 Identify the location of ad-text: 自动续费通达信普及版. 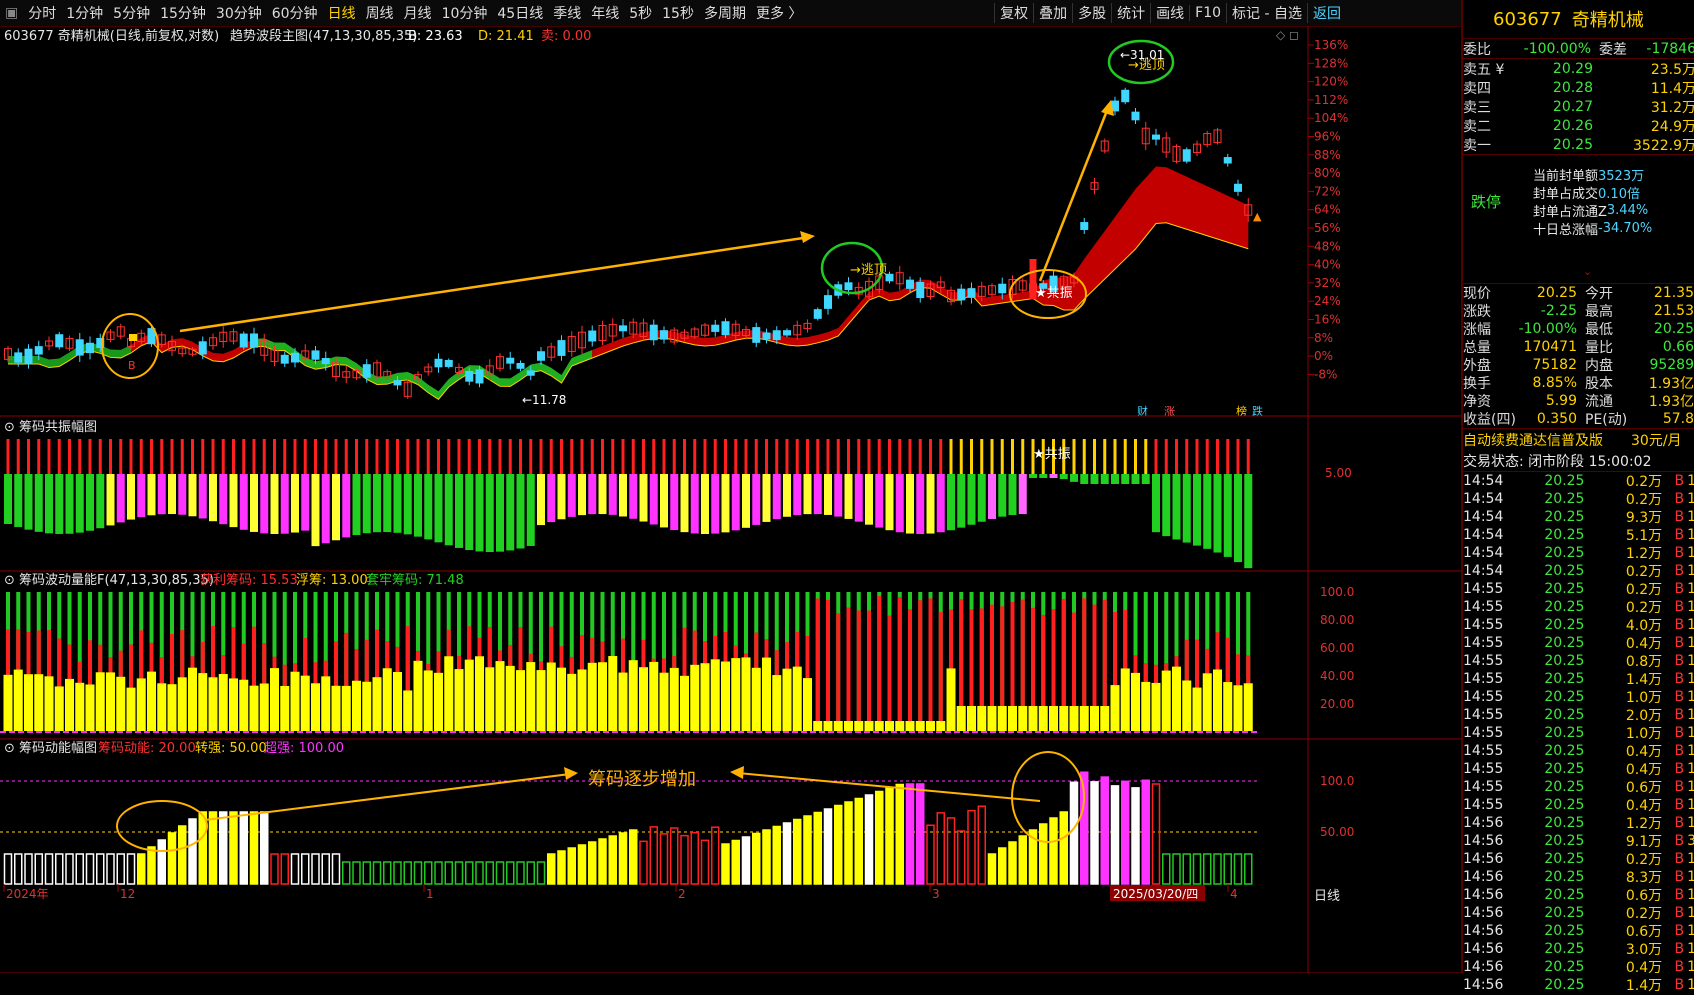
(1547, 440).